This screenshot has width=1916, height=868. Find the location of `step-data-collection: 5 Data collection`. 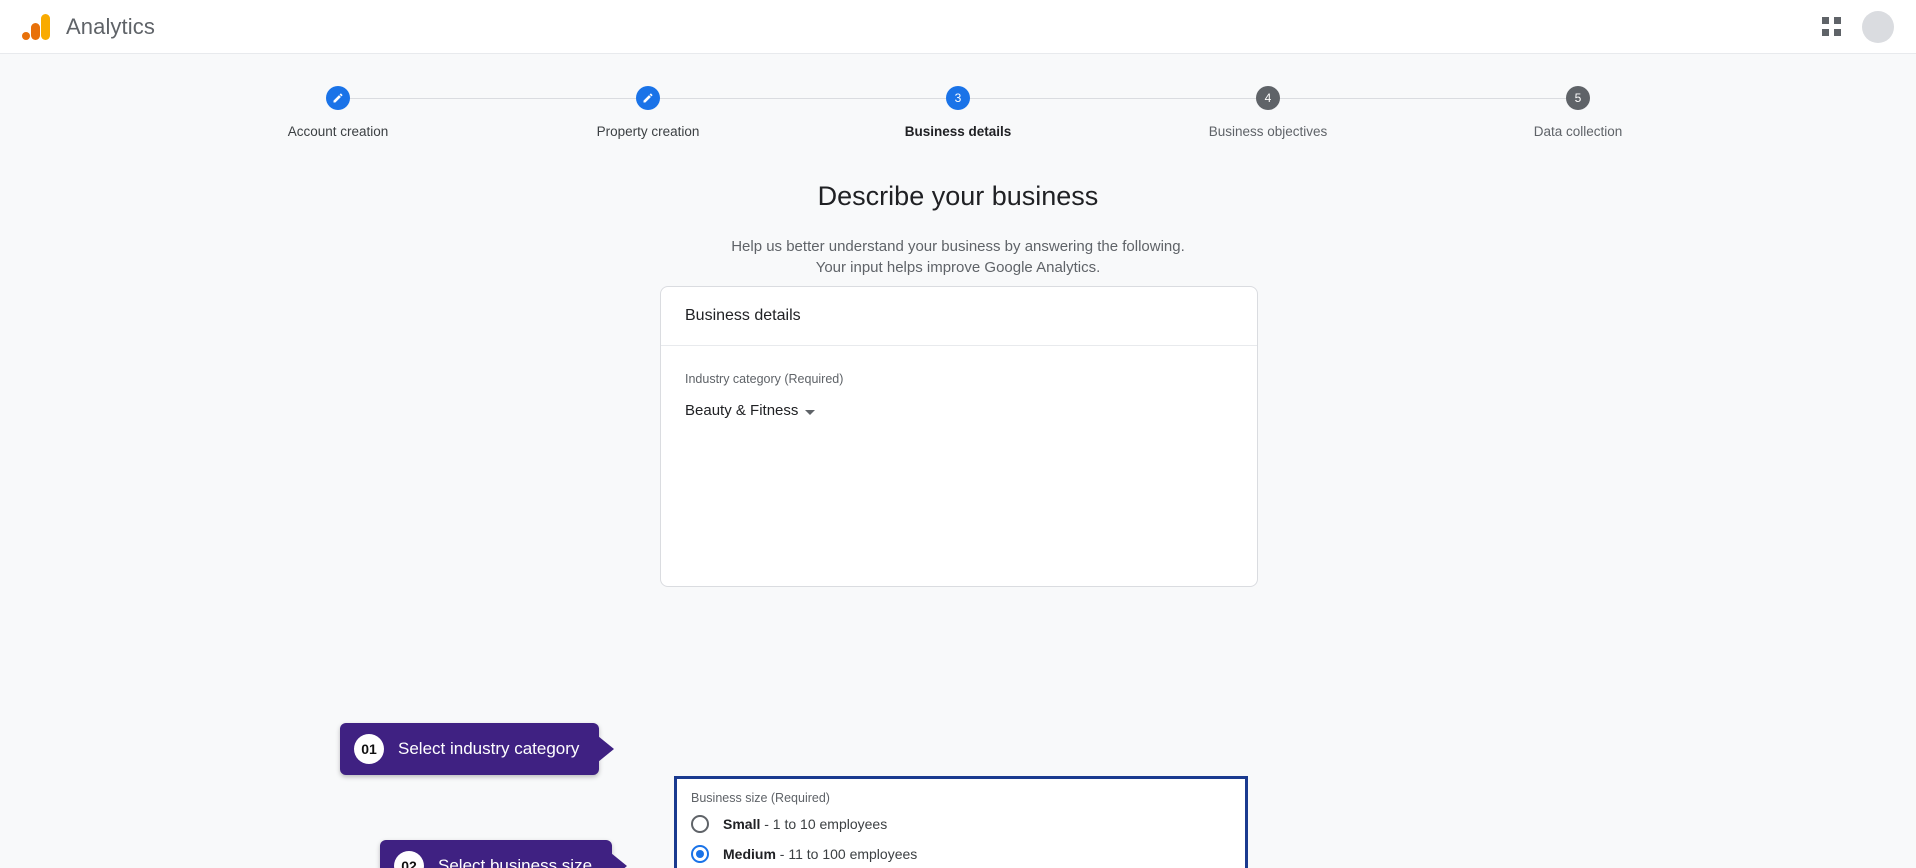

step-data-collection: 5 Data collection is located at coordinates (1578, 112).